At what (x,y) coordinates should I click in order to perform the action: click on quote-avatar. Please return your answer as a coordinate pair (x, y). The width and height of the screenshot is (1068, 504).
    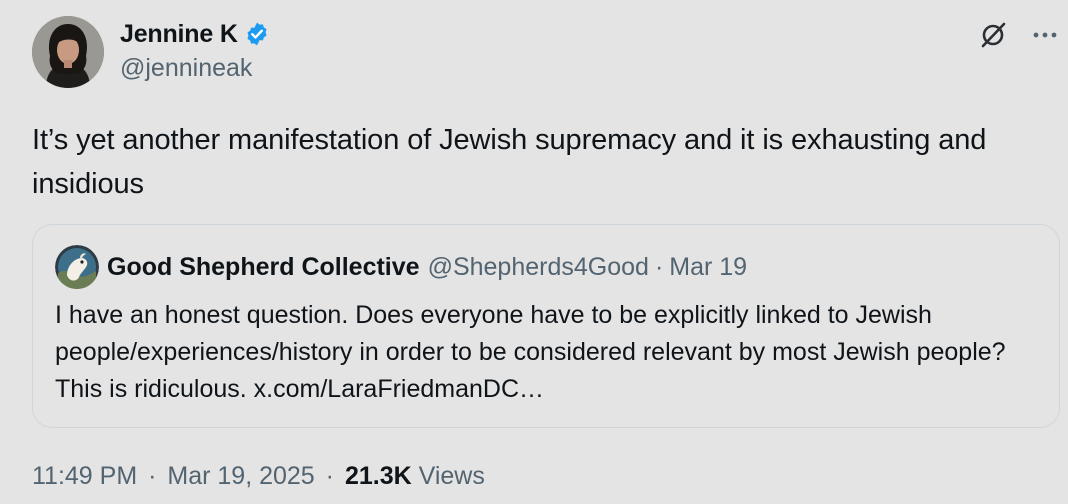
    Looking at the image, I should click on (77, 267).